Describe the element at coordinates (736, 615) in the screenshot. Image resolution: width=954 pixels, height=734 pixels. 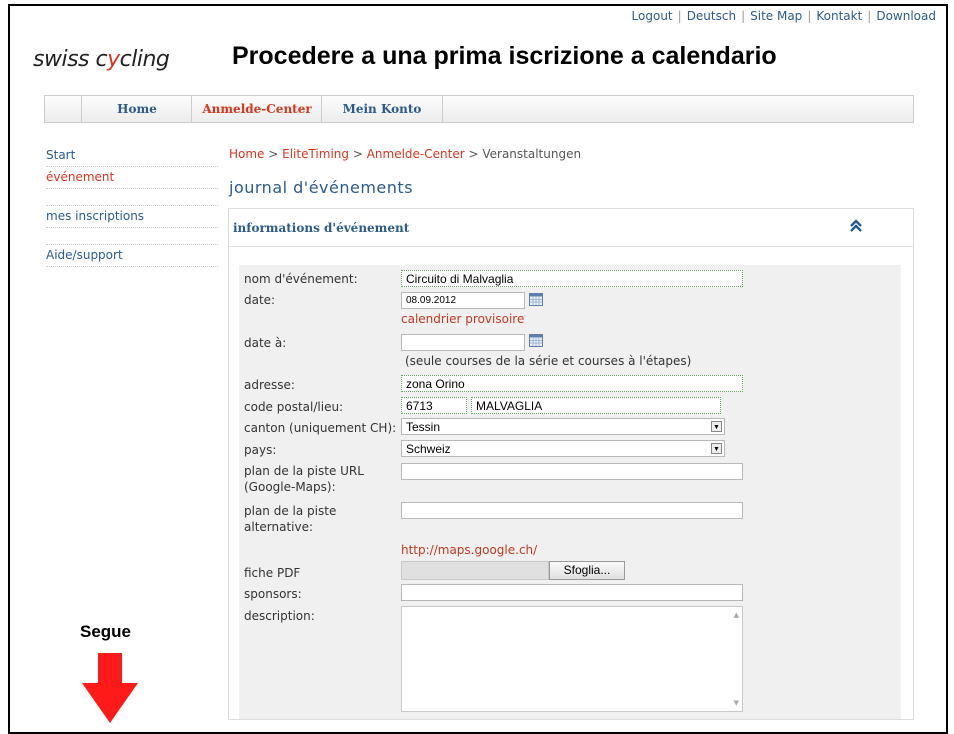
I see `scroll-up-icon: ▲` at that location.